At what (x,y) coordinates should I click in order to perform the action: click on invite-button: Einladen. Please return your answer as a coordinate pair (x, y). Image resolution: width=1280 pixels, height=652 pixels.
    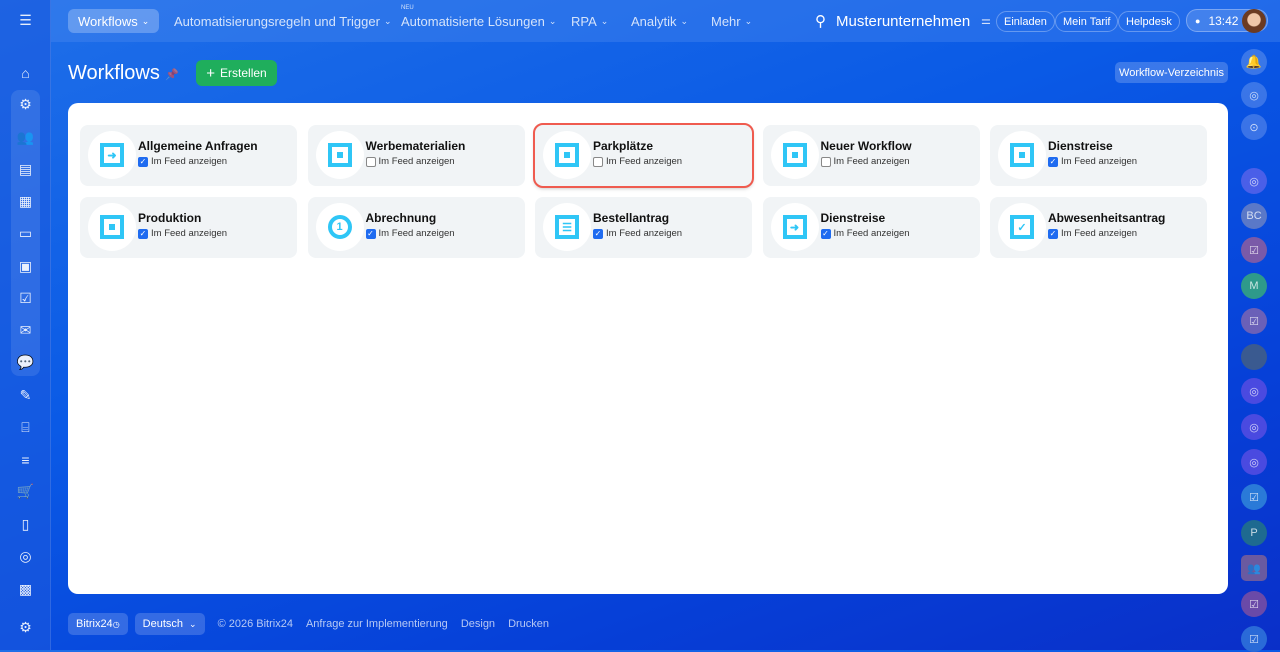
    Looking at the image, I should click on (1025, 21).